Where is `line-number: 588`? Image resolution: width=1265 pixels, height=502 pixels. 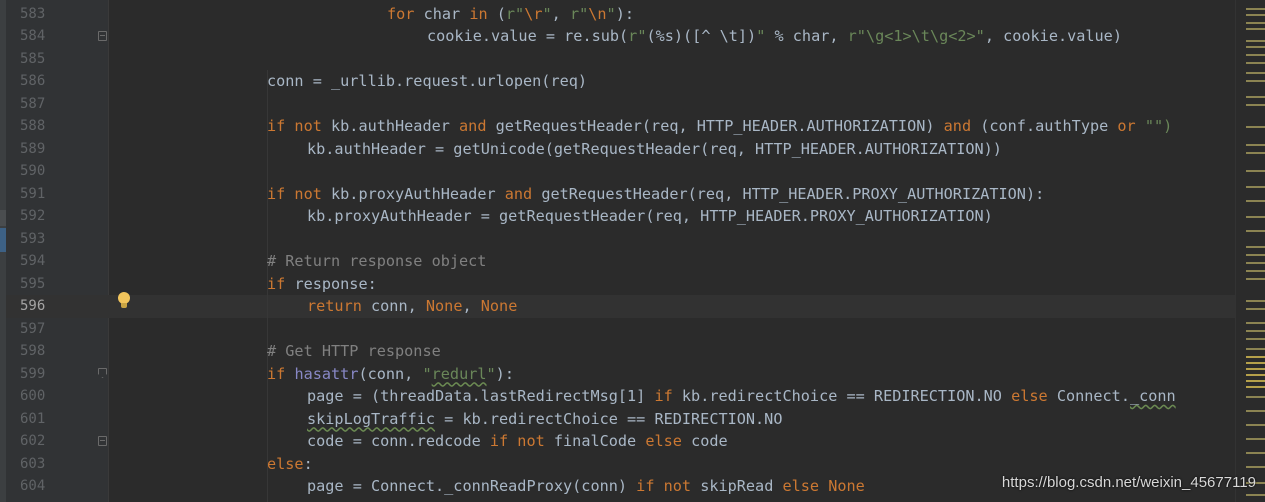 line-number: 588 is located at coordinates (33, 126).